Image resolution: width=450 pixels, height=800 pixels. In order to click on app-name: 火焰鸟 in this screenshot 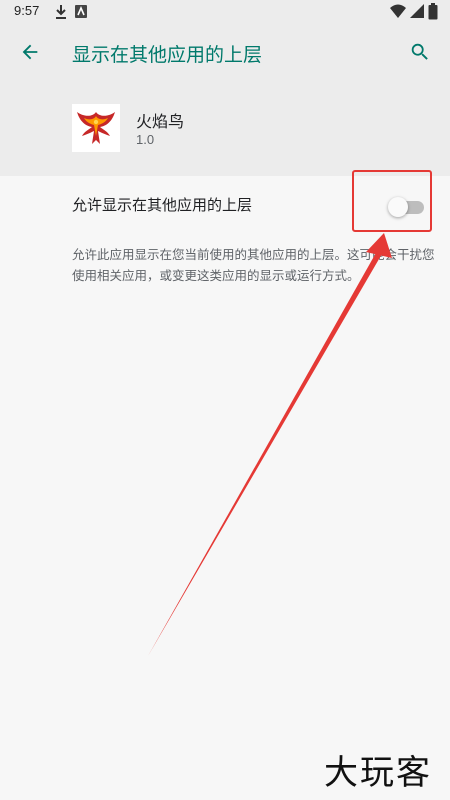, I will do `click(160, 121)`.